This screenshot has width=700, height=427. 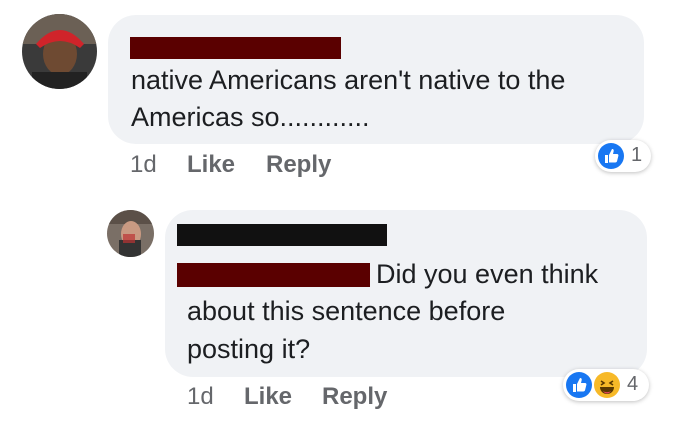 I want to click on reply-text-line-2: about this sentence before, so click(x=346, y=311).